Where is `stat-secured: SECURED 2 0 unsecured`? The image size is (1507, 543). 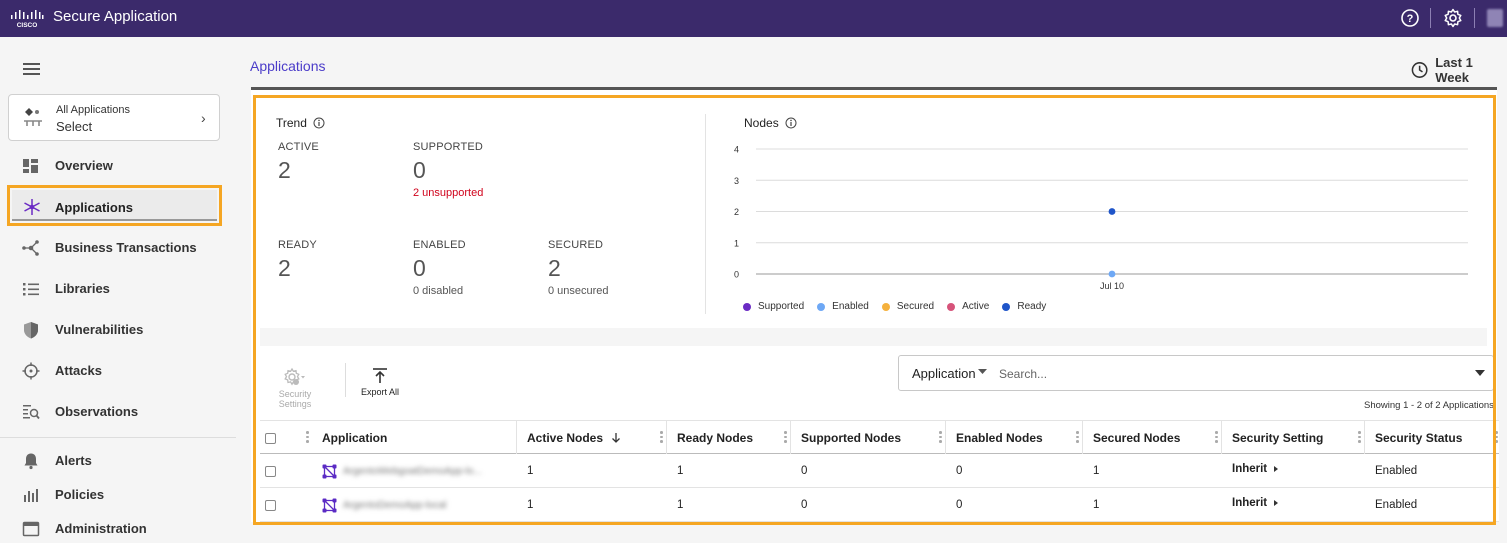
stat-secured: SECURED 2 0 unsecured is located at coordinates (578, 268).